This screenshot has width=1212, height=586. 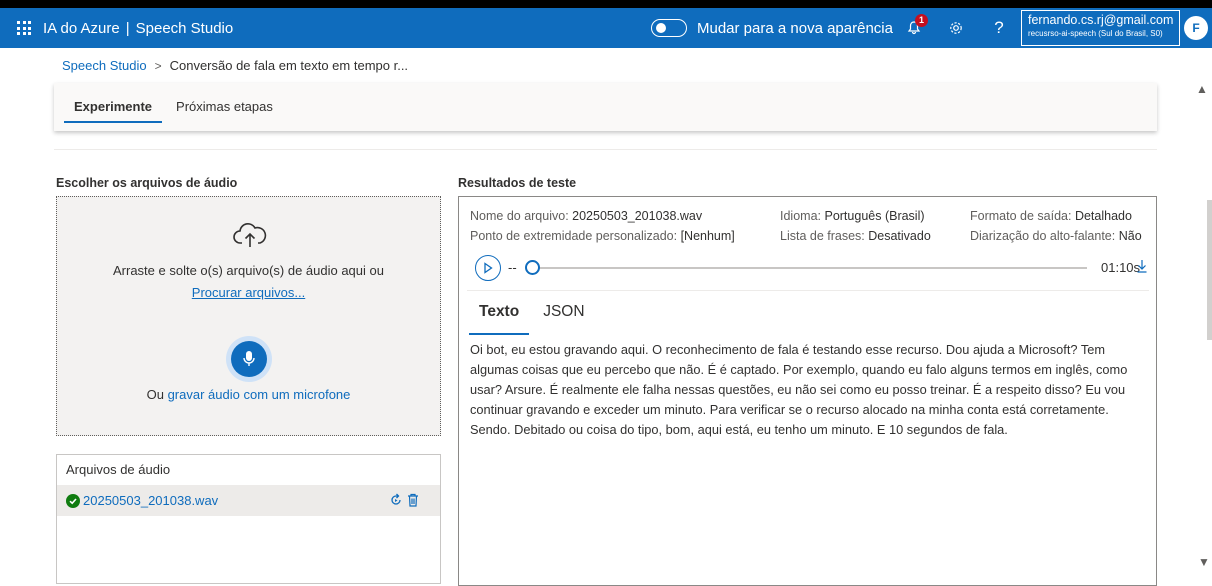 What do you see at coordinates (519, 216) in the screenshot?
I see `file-name-label: Nome do arquivo:` at bounding box center [519, 216].